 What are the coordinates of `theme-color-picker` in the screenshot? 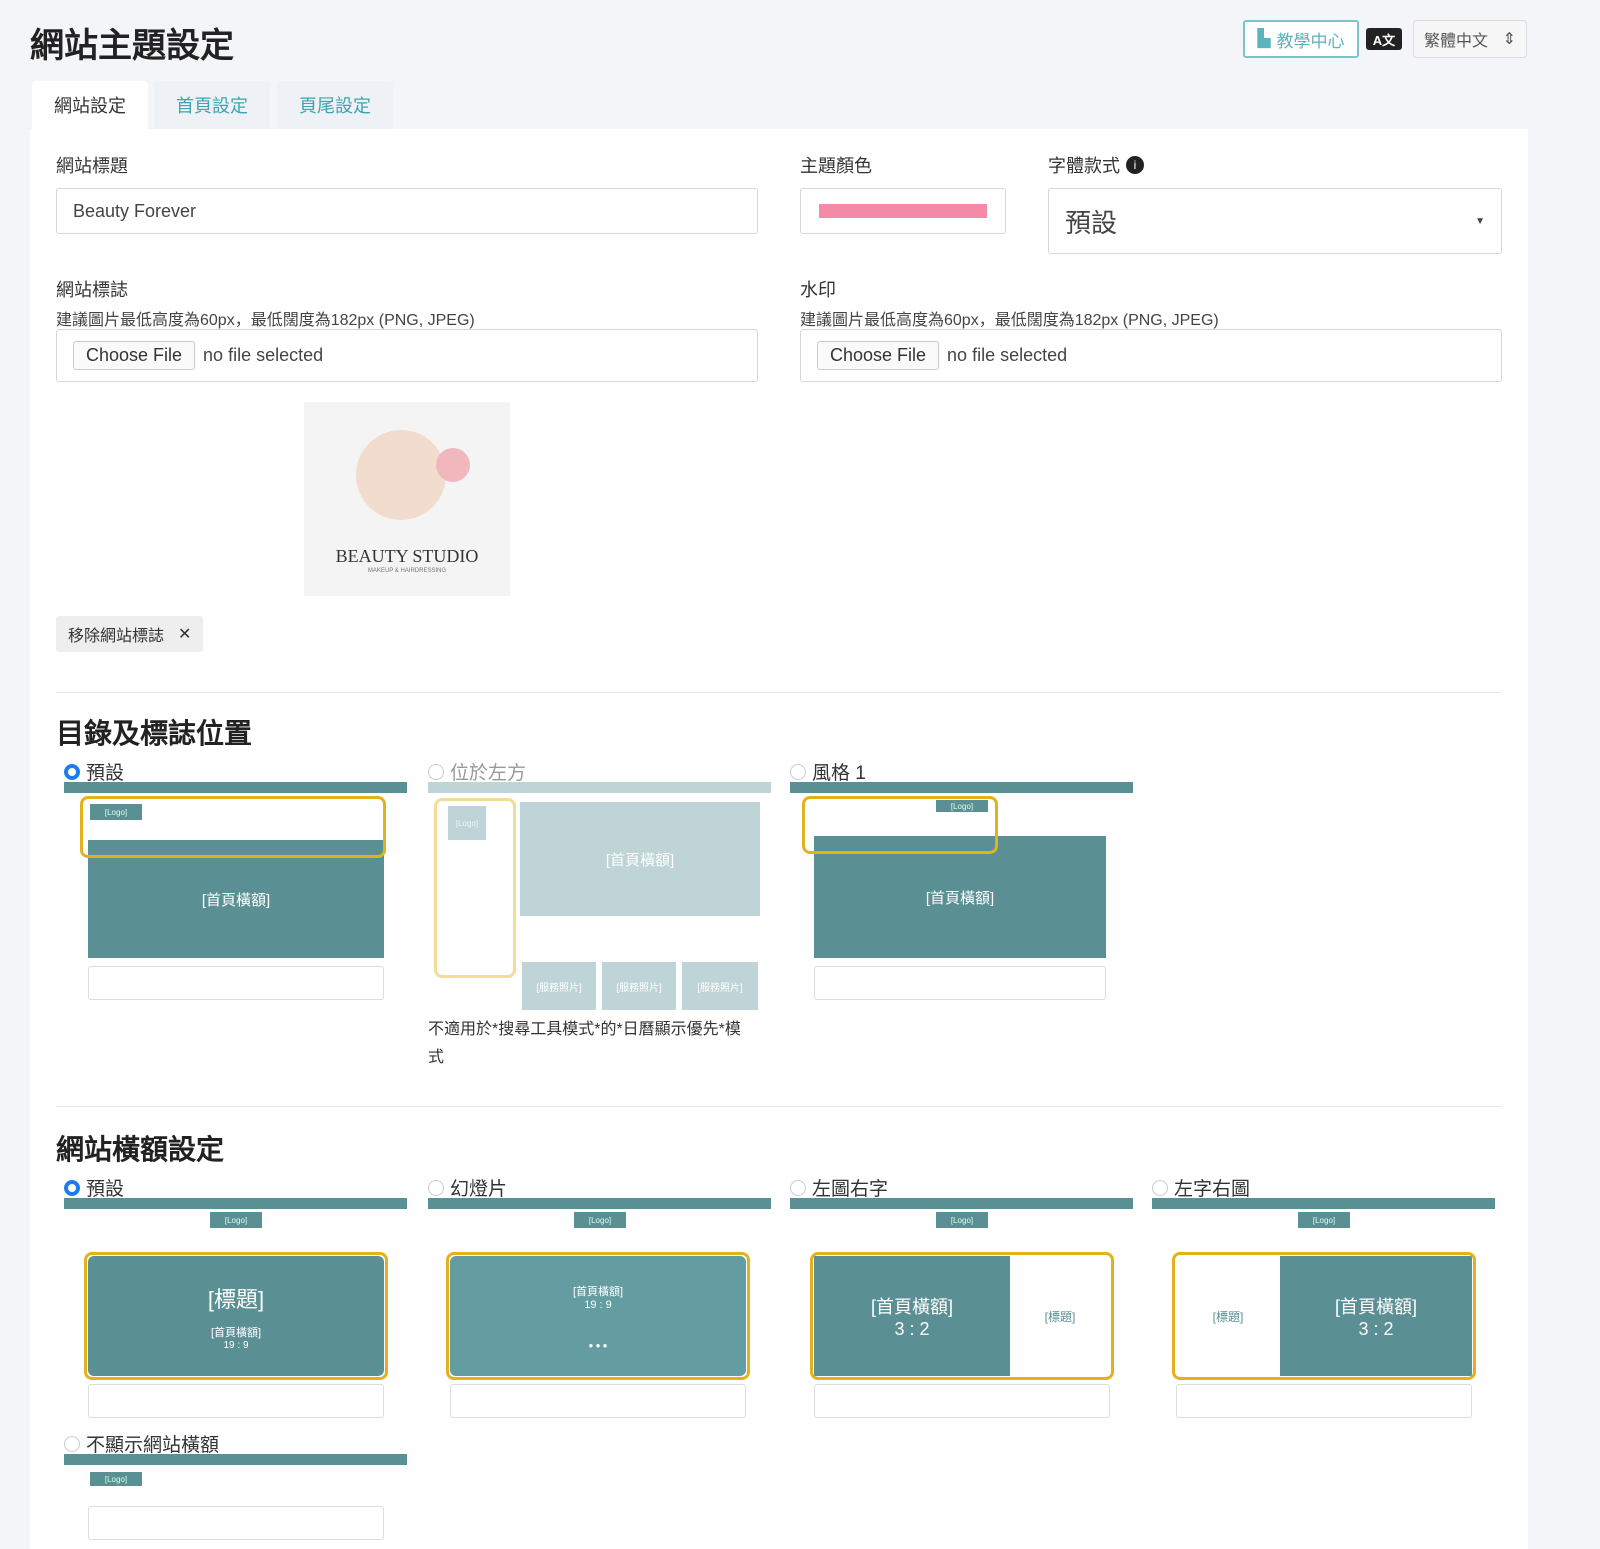 It's located at (903, 211).